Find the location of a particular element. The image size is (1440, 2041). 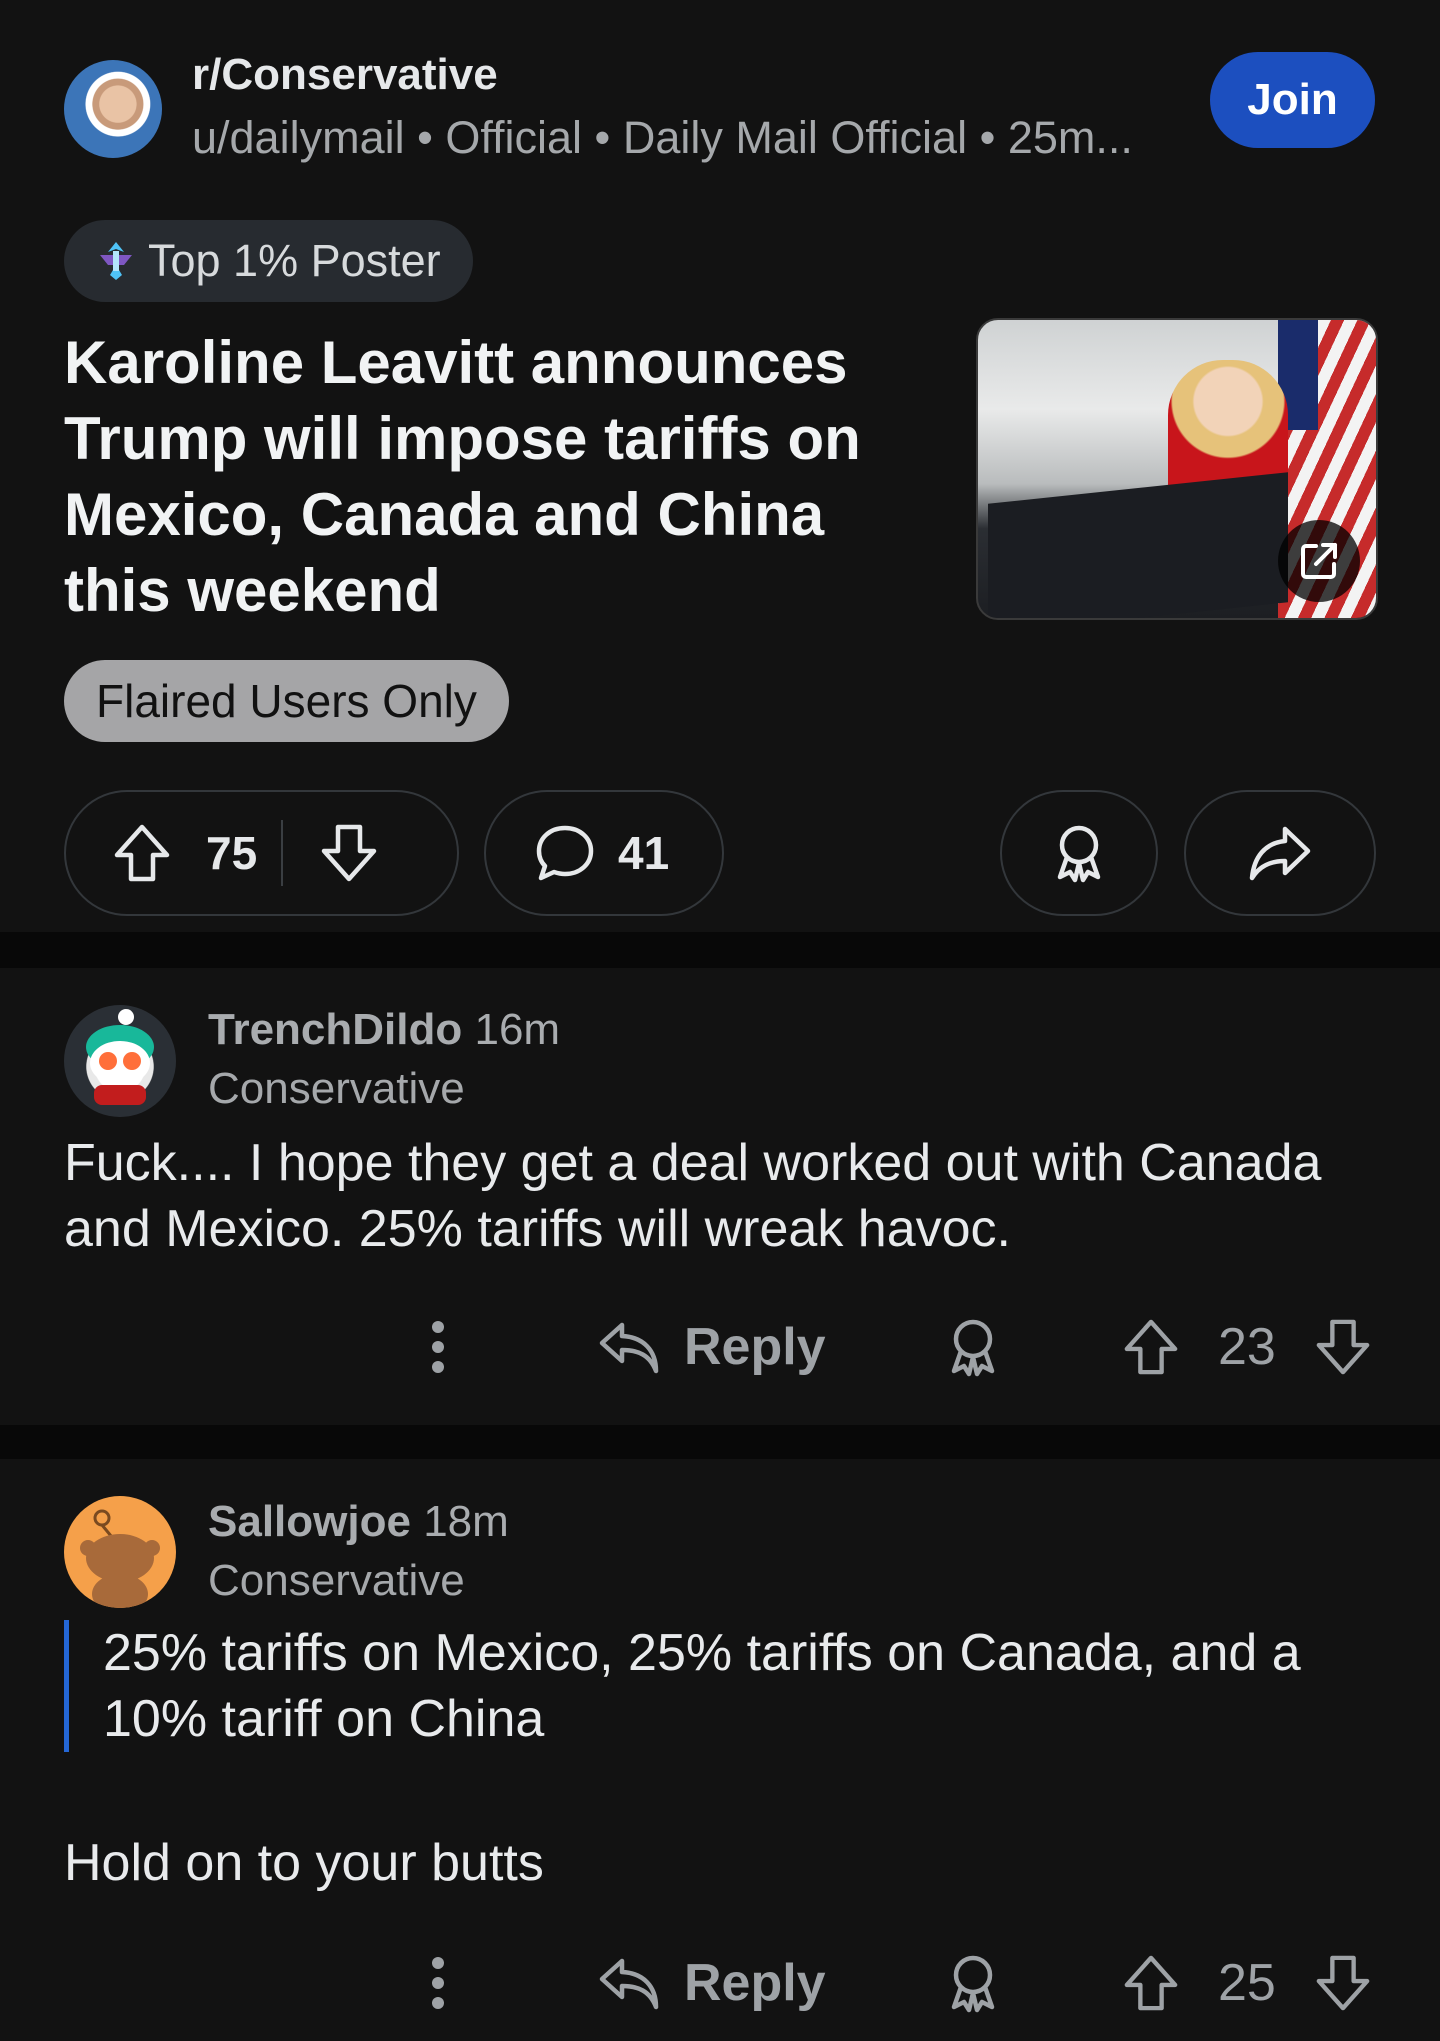

share-button is located at coordinates (1280, 853).